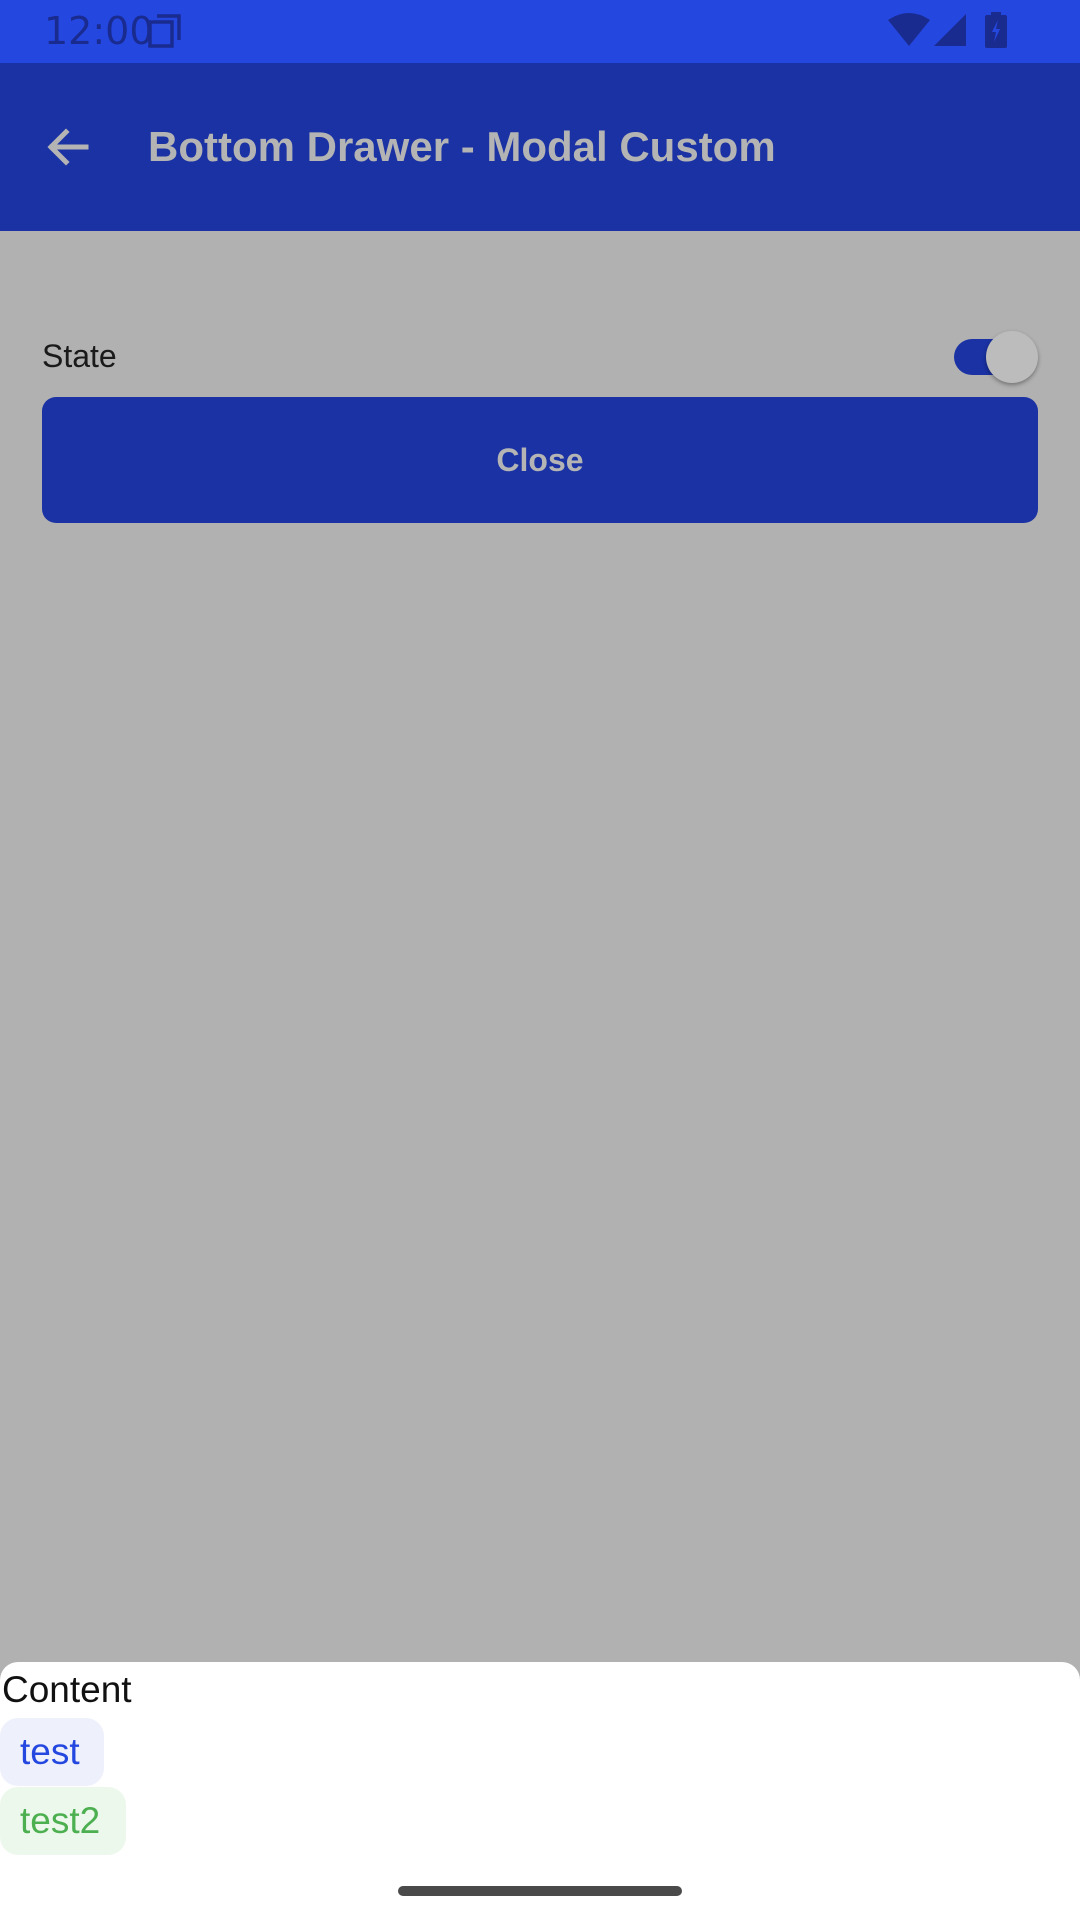 Image resolution: width=1080 pixels, height=1920 pixels. I want to click on battery-charging-icon, so click(996, 30).